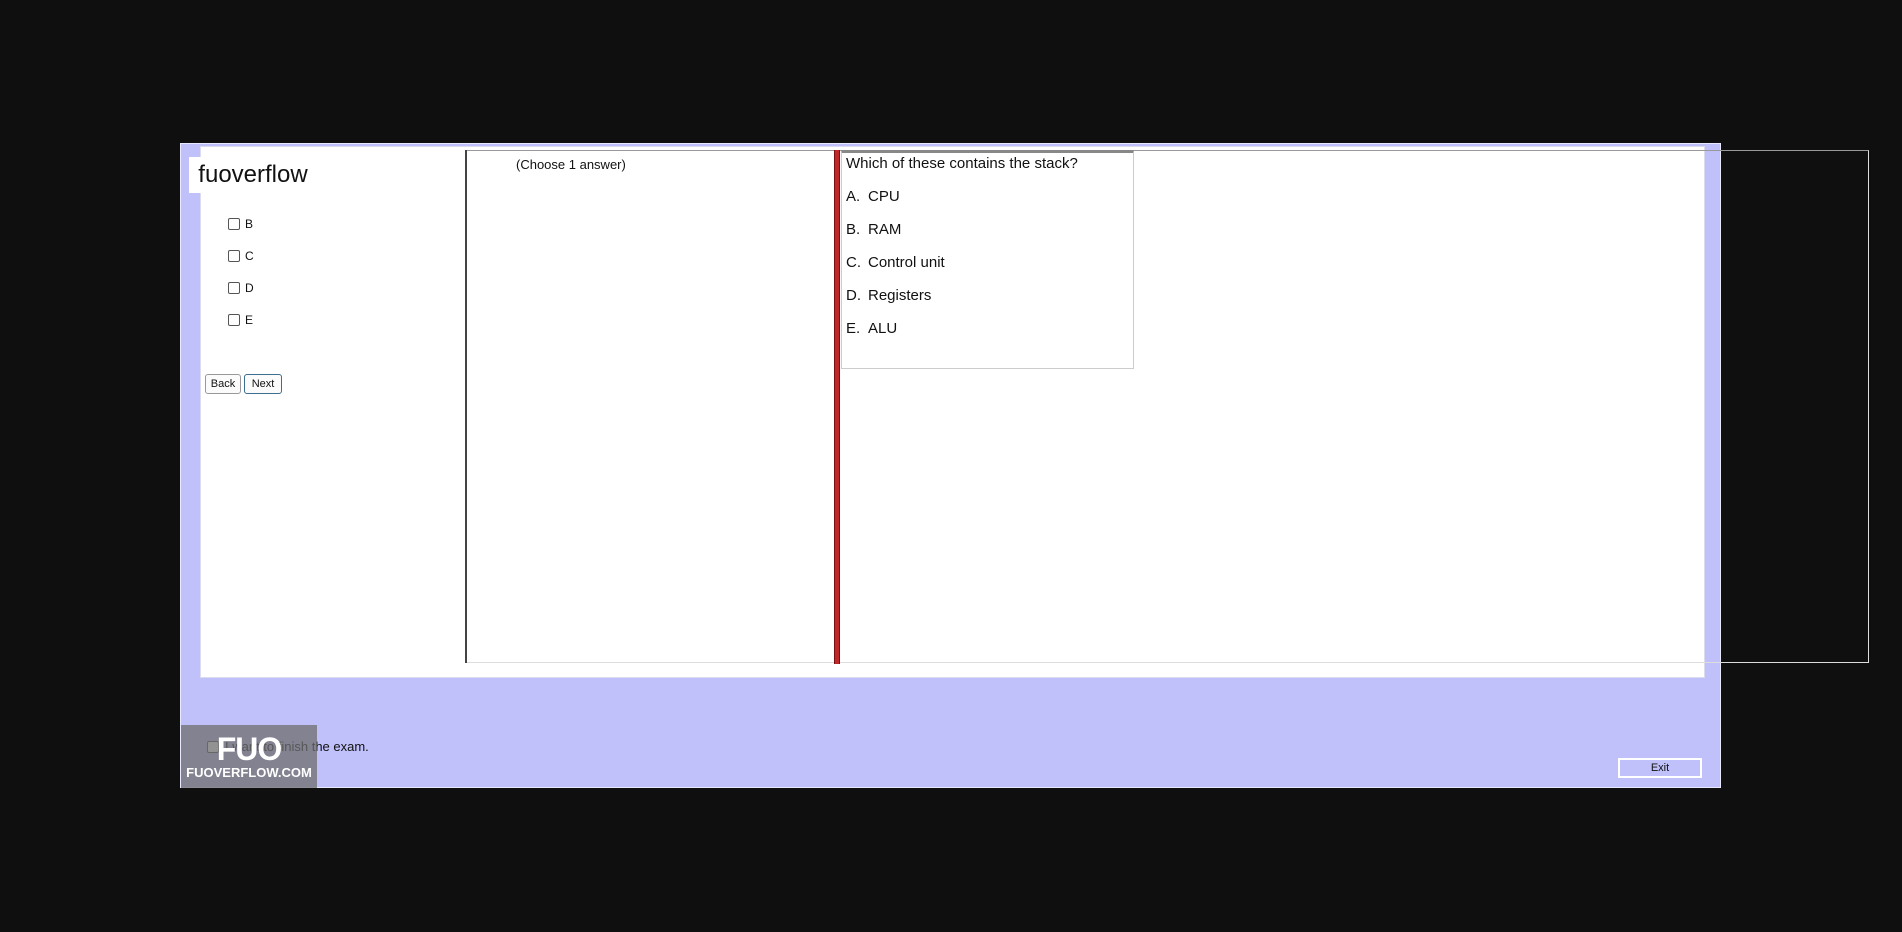 This screenshot has height=932, width=1902. What do you see at coordinates (249, 256) in the screenshot?
I see `answer-label-c: C` at bounding box center [249, 256].